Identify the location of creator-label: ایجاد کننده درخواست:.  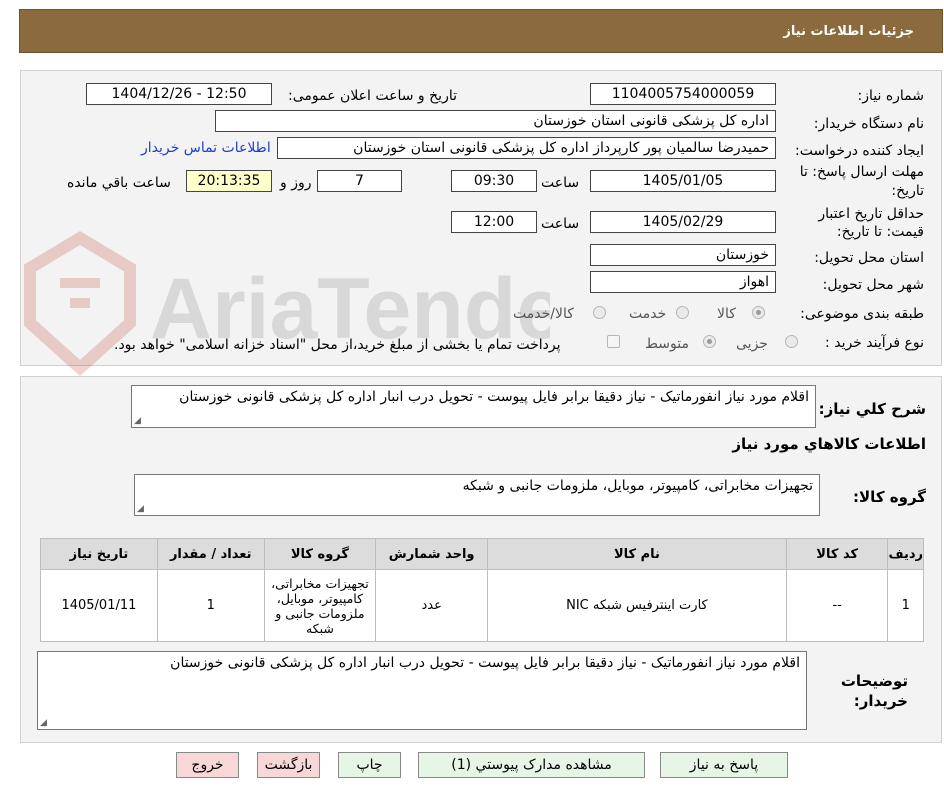
(859, 151).